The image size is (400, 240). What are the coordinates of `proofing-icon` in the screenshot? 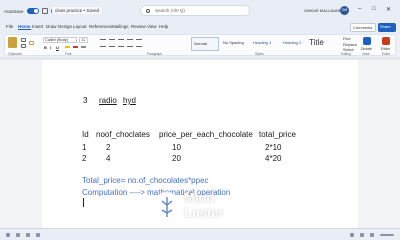 It's located at (28, 235).